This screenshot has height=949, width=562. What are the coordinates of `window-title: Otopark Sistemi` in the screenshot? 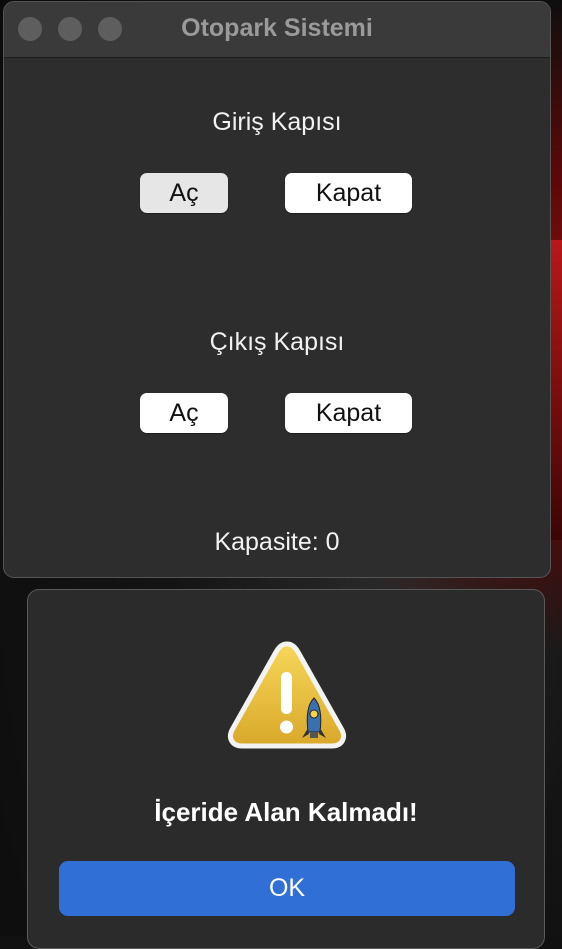 It's located at (277, 28).